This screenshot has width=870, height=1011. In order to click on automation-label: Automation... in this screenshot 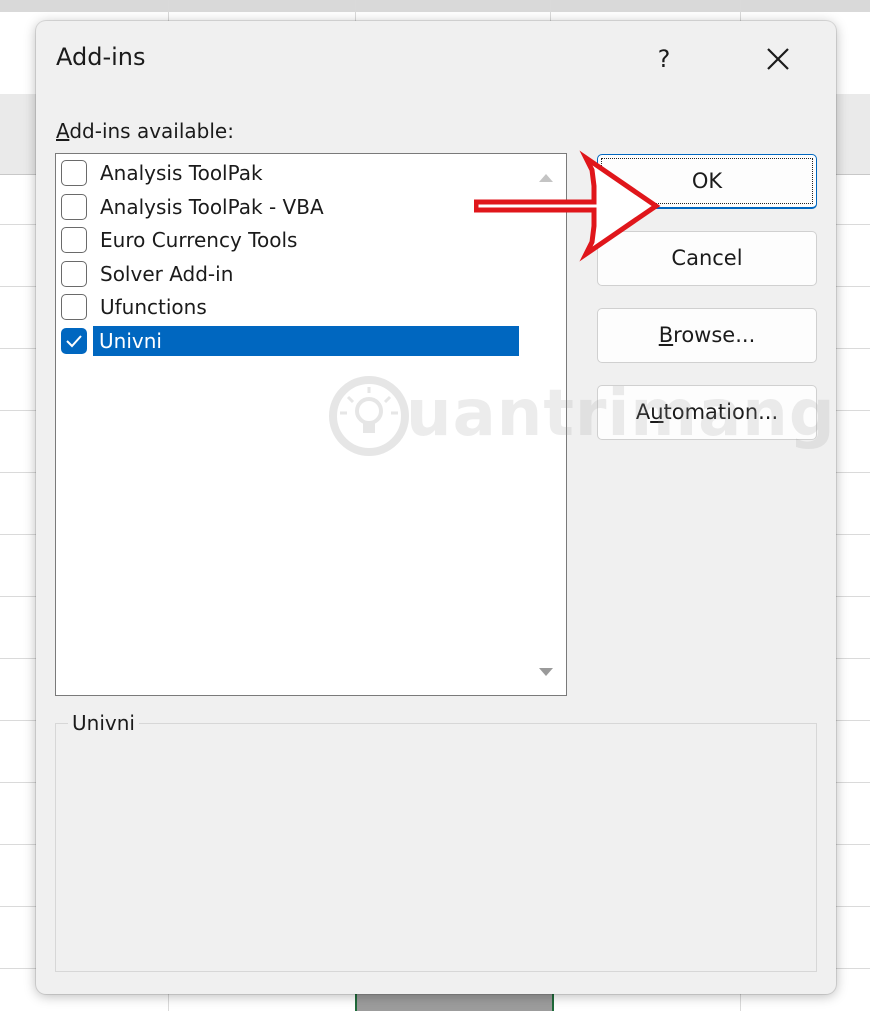, I will do `click(707, 412)`.